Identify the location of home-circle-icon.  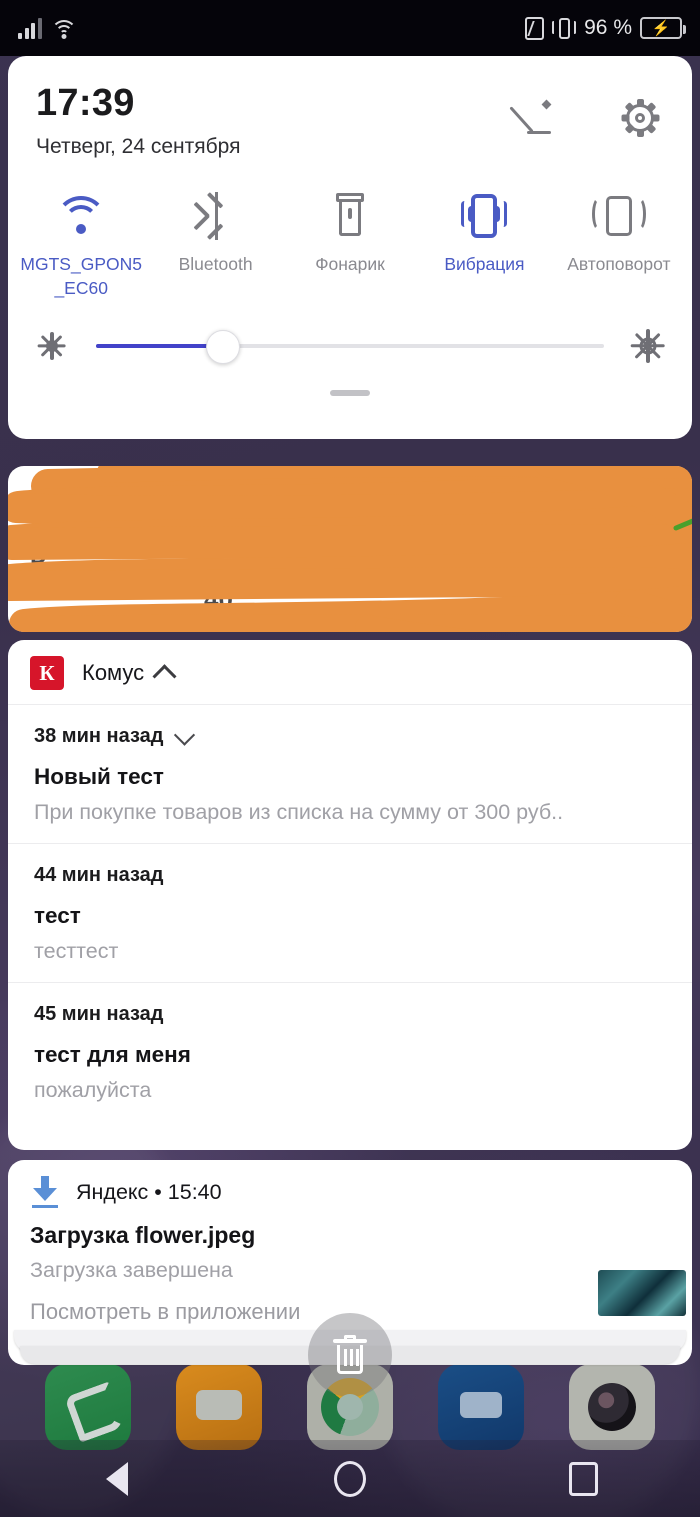
(349, 1478).